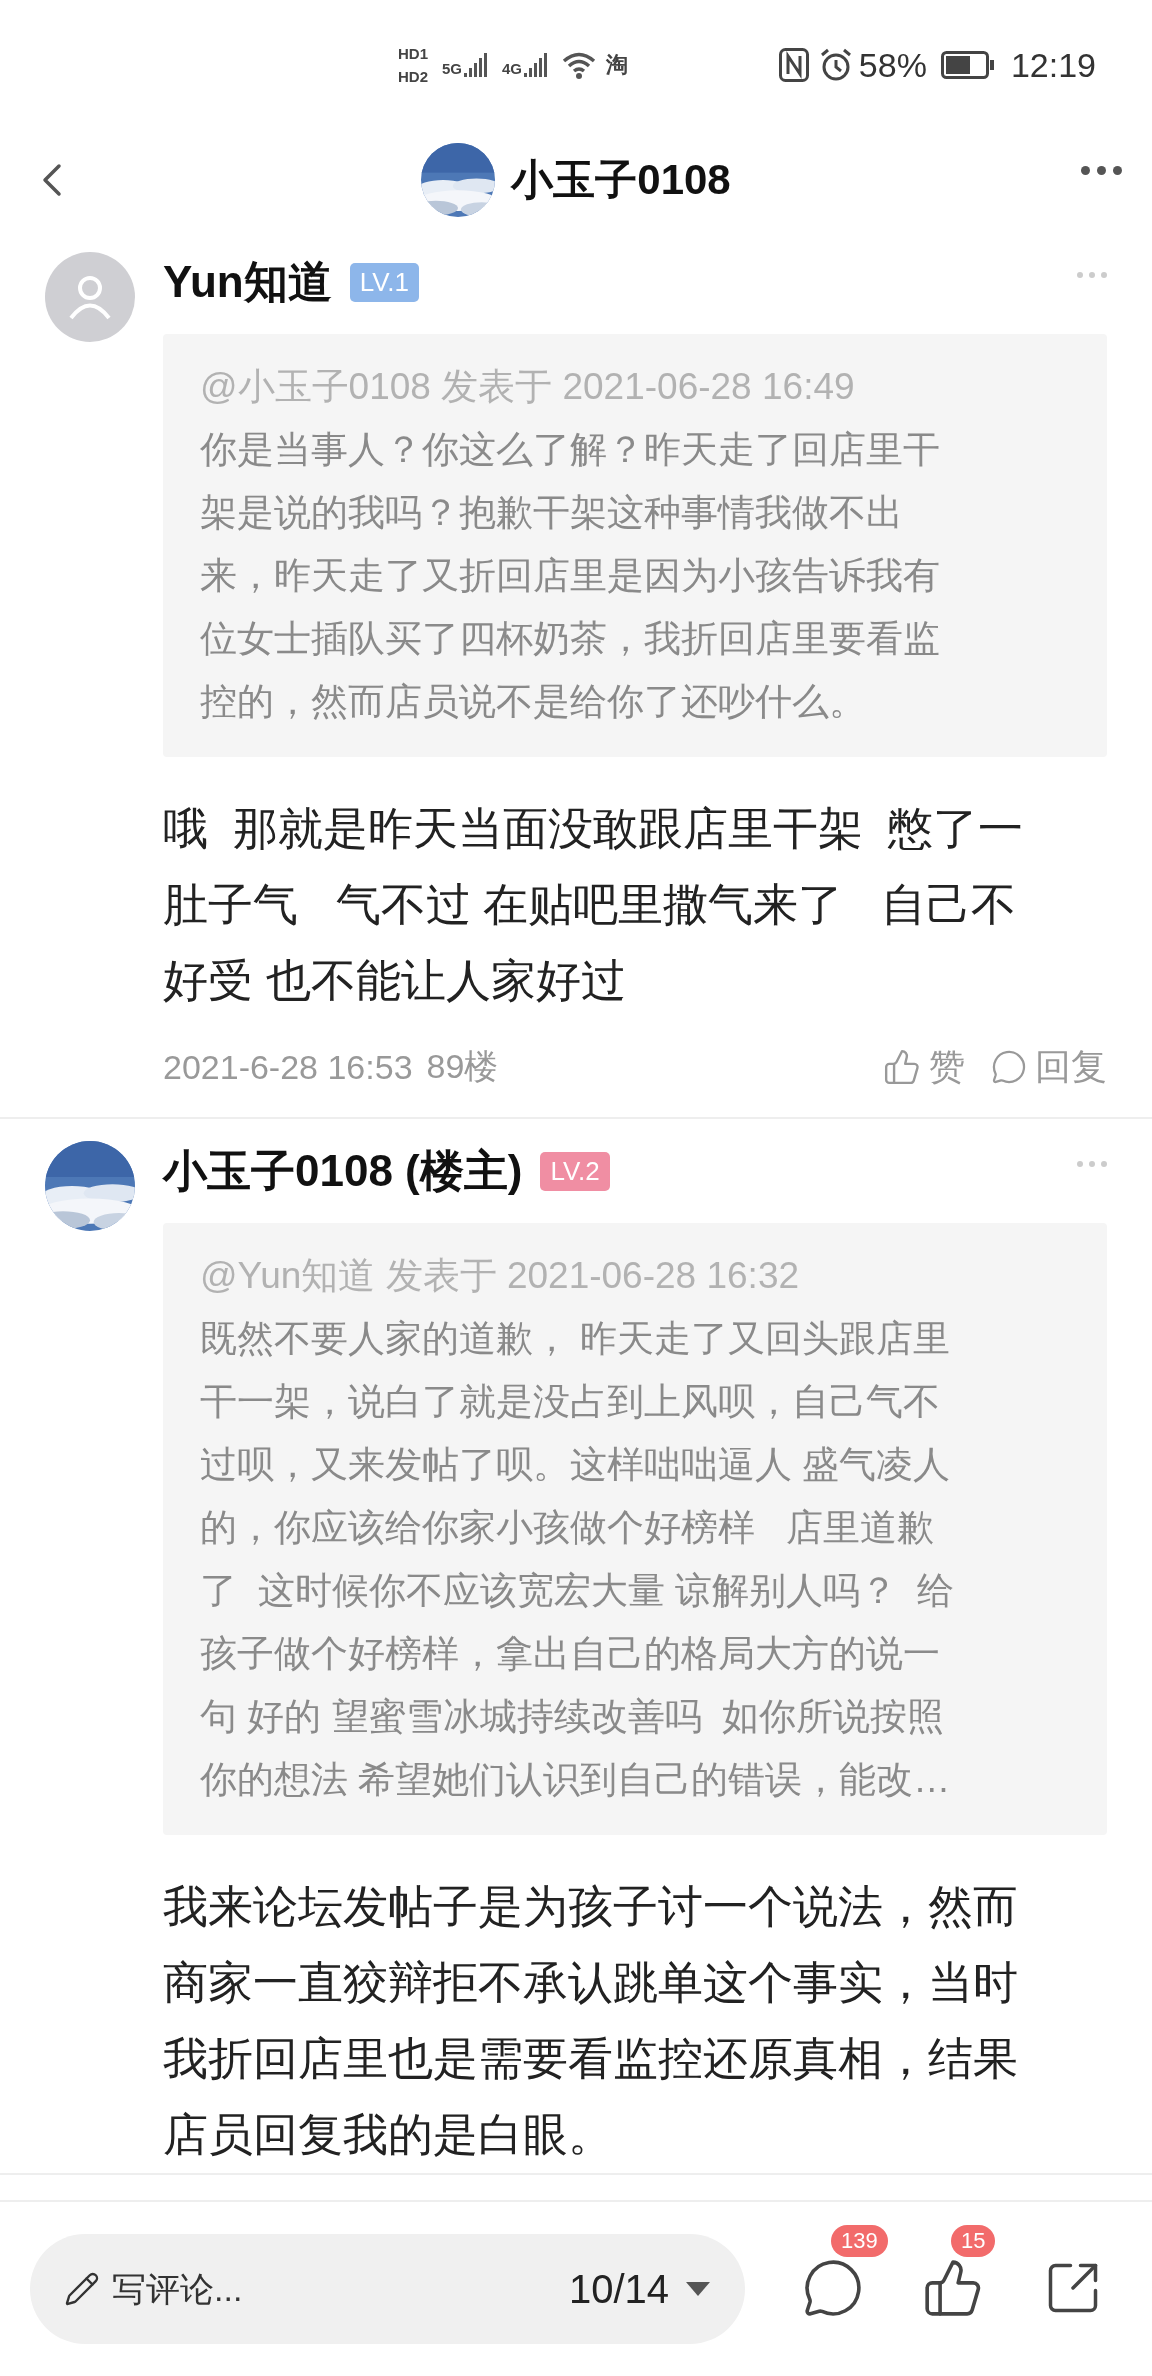  I want to click on battery-icon, so click(967, 65).